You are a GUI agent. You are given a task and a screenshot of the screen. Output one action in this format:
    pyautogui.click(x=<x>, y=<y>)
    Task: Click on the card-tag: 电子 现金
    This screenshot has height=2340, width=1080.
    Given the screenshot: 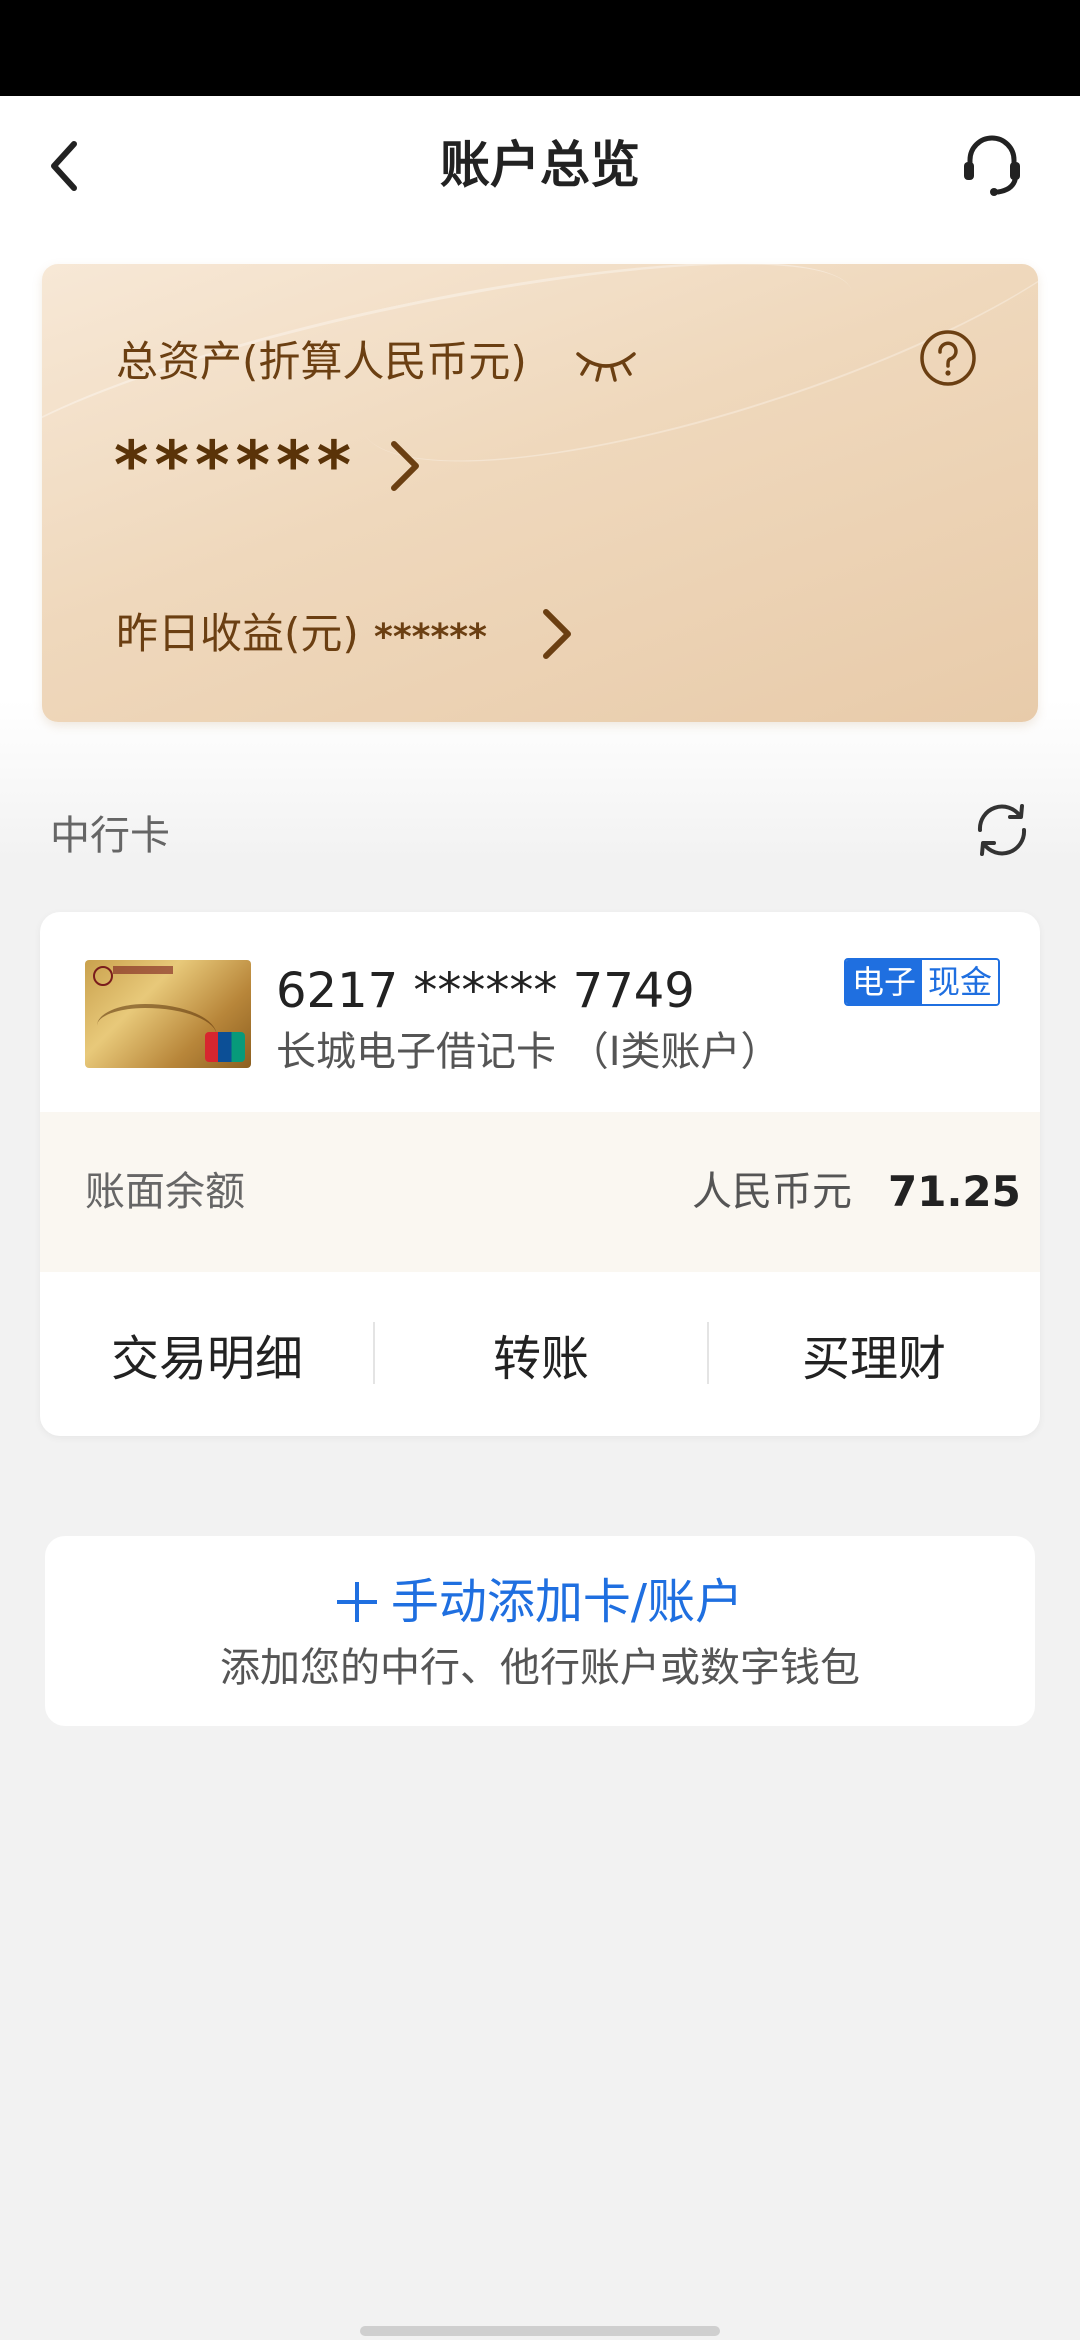 What is the action you would take?
    pyautogui.click(x=922, y=982)
    